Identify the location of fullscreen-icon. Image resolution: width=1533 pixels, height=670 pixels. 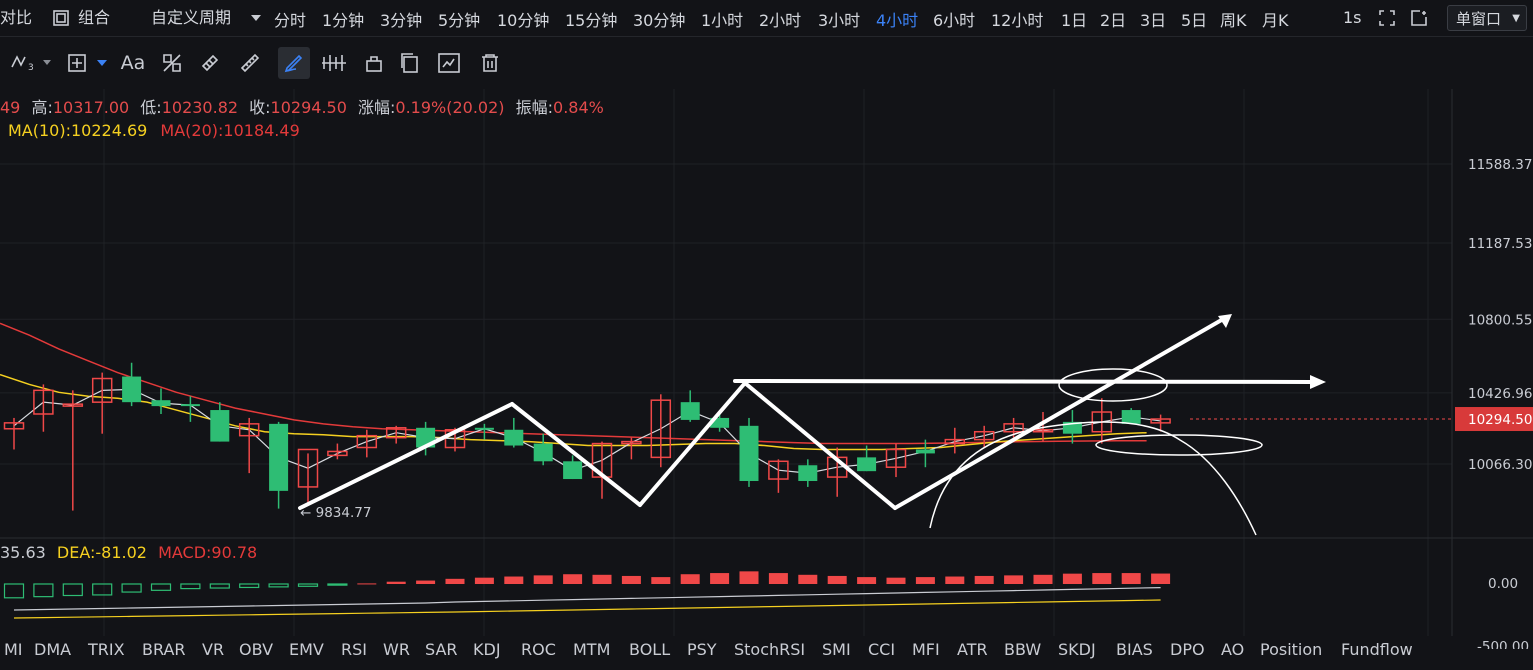
(1387, 18).